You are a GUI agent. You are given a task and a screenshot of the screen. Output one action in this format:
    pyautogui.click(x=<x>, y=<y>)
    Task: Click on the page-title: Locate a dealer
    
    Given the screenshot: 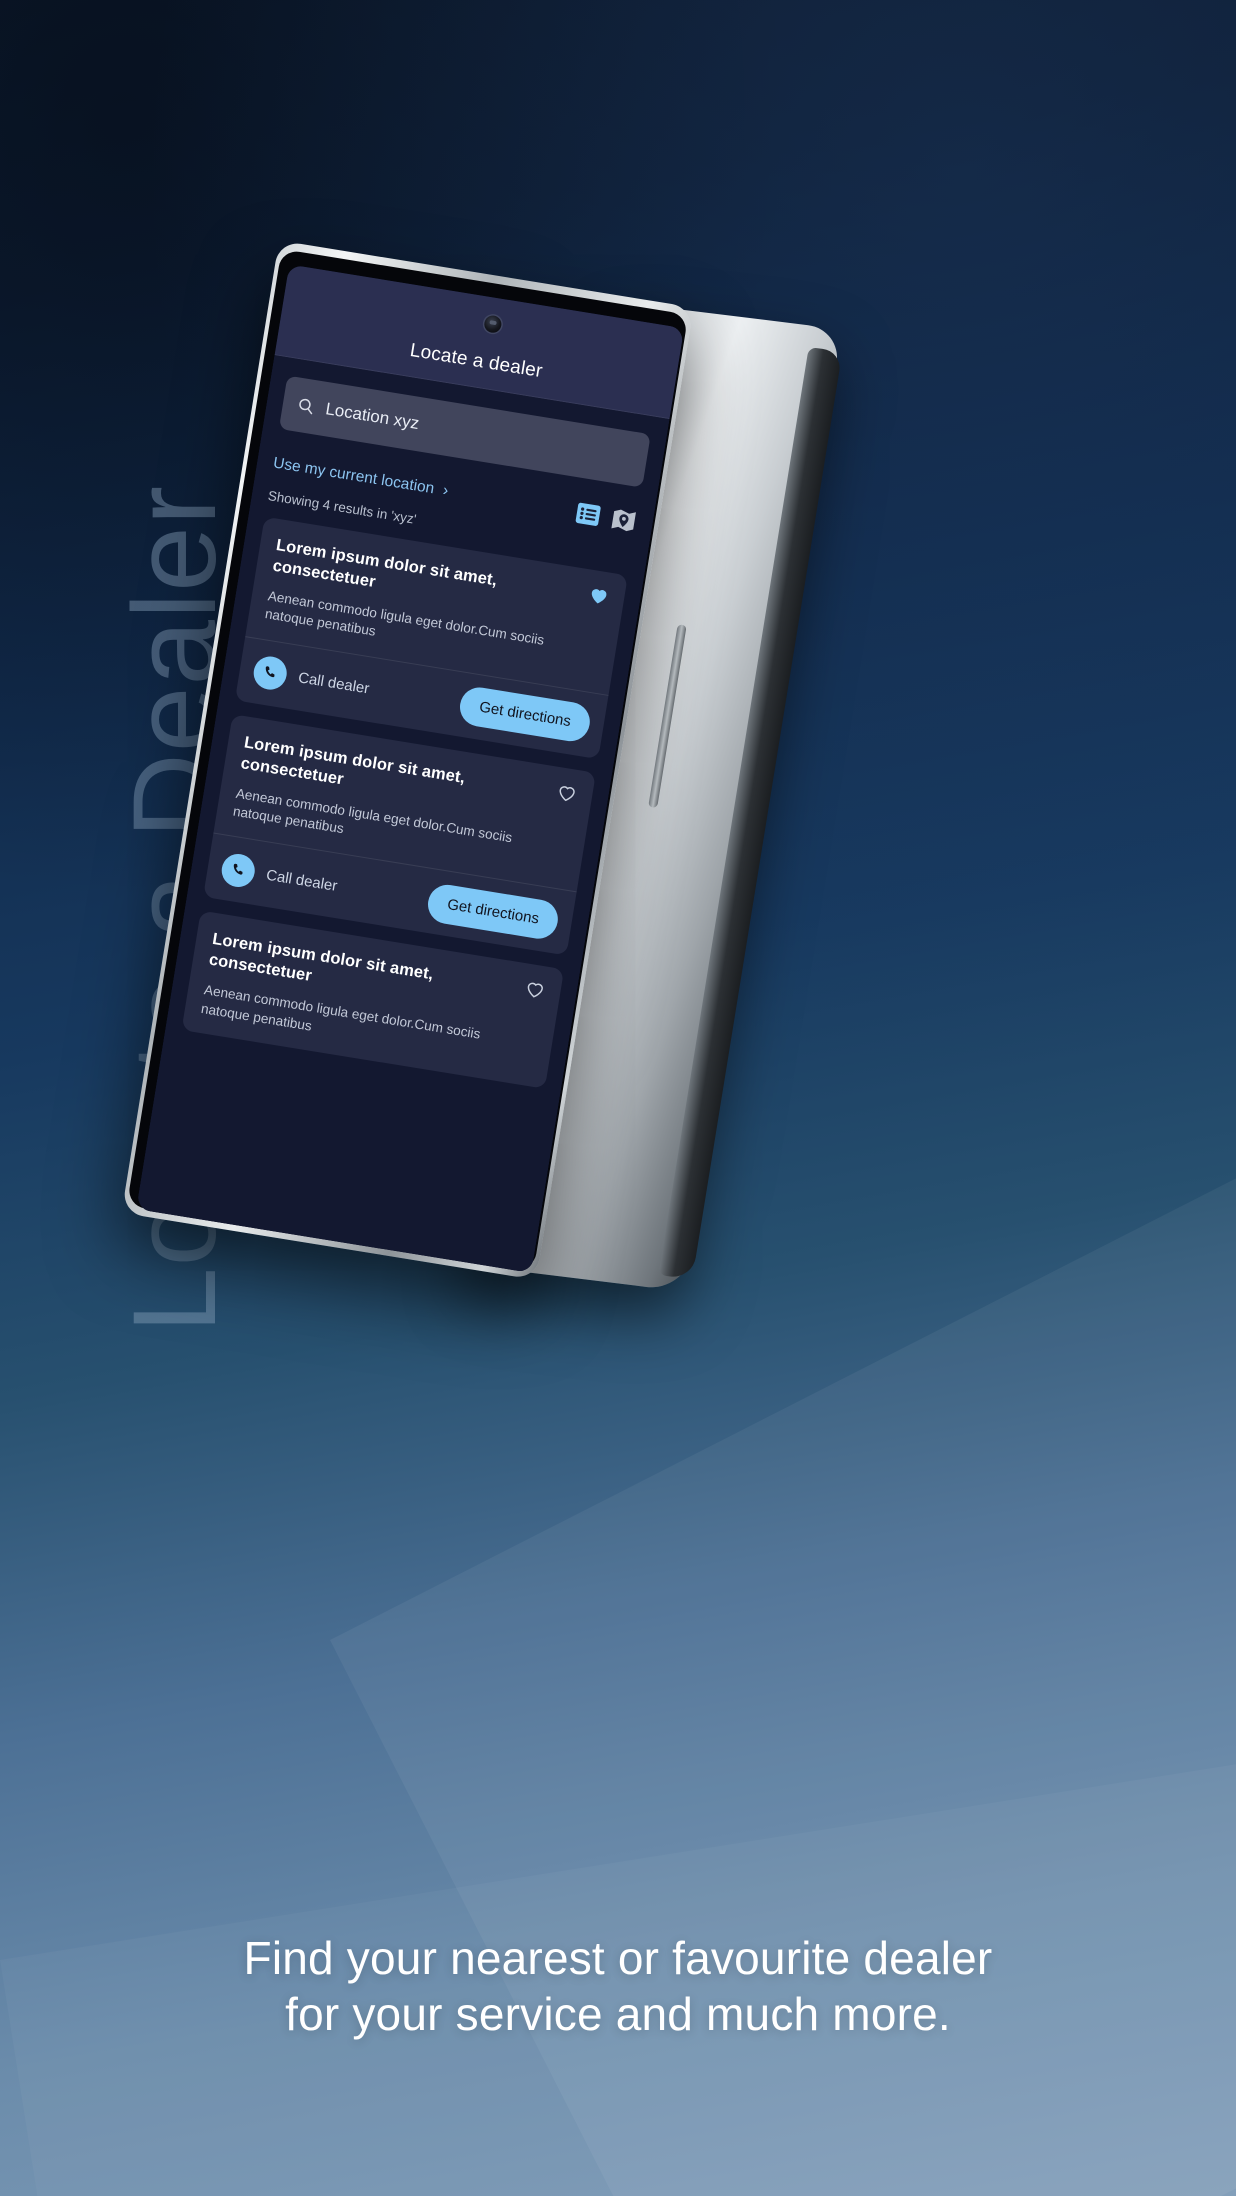 What is the action you would take?
    pyautogui.click(x=476, y=361)
    